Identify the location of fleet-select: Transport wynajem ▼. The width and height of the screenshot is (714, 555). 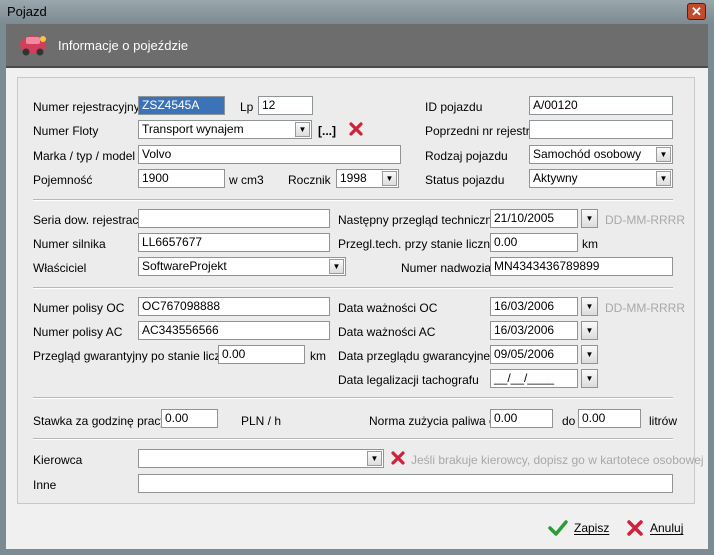
(225, 129).